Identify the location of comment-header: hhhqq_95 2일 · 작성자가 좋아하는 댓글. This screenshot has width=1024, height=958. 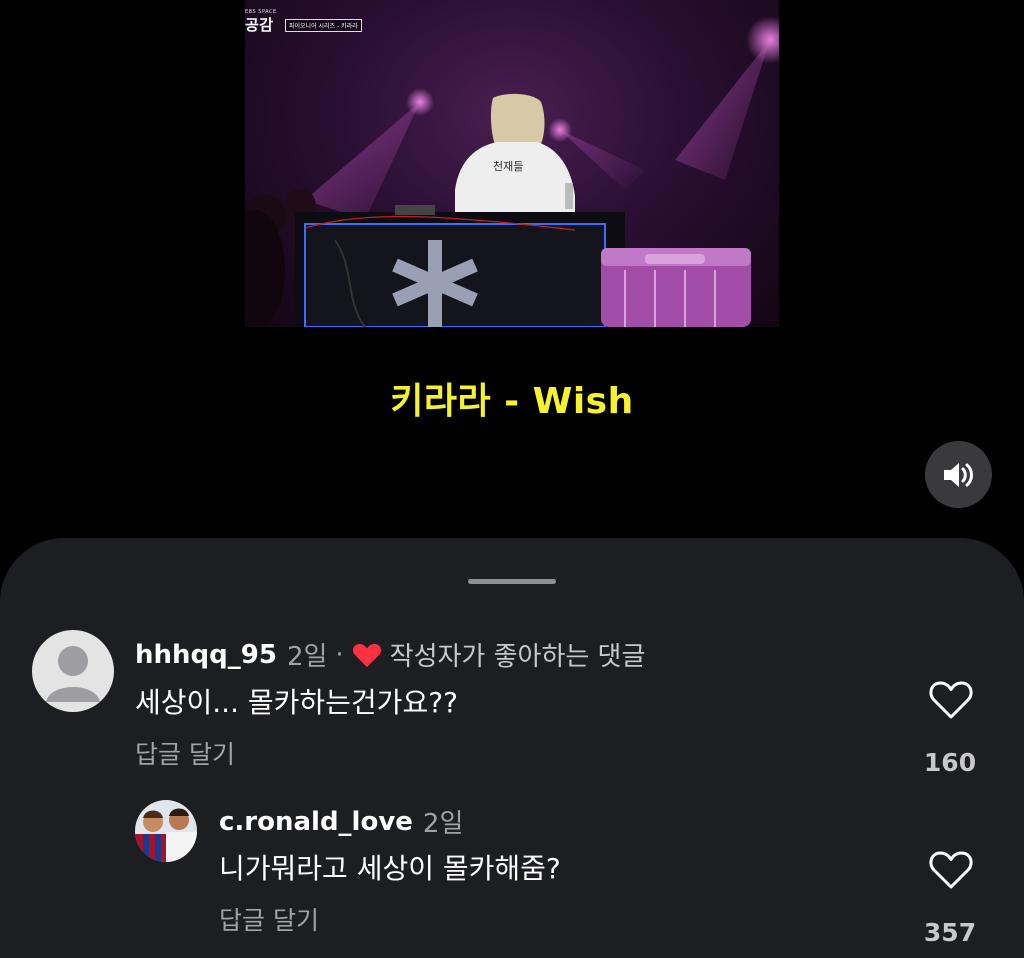
(390, 654).